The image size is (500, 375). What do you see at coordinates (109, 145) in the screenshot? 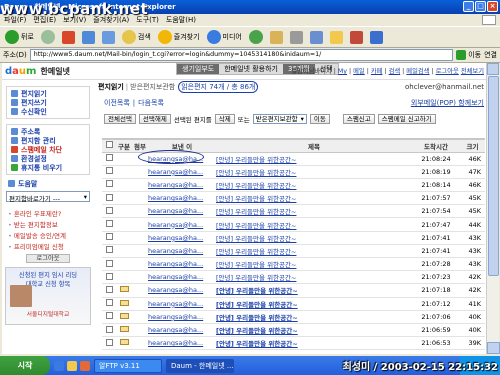
I see `select-all-checkbox` at bounding box center [109, 145].